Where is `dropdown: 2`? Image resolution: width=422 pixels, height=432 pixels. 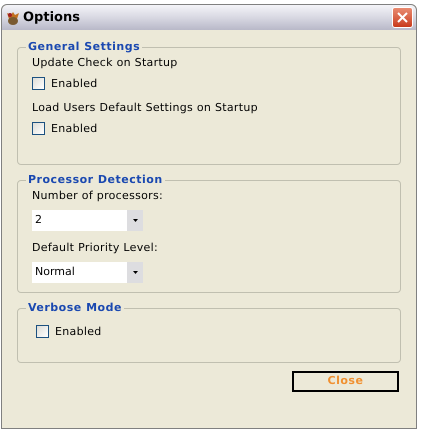 dropdown: 2 is located at coordinates (87, 220).